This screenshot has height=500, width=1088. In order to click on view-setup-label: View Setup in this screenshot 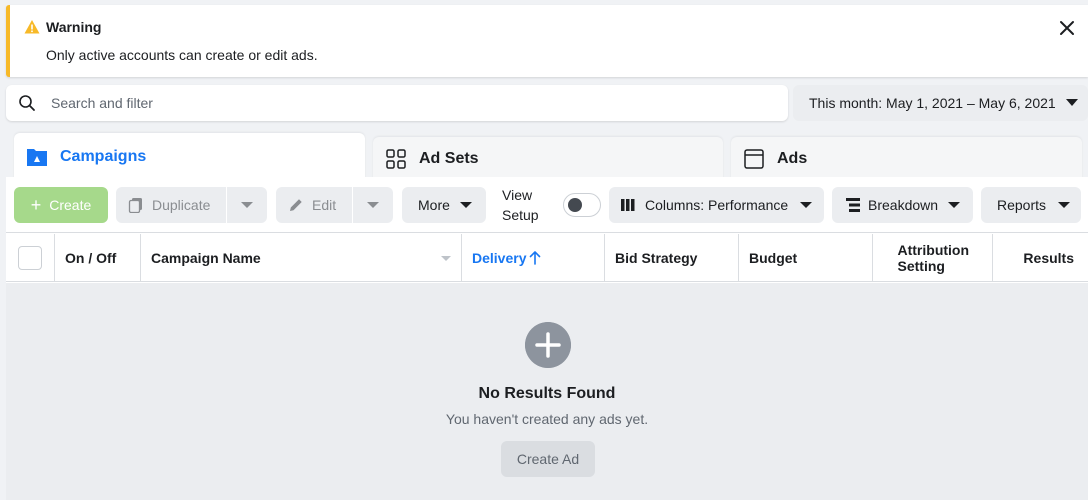, I will do `click(520, 205)`.